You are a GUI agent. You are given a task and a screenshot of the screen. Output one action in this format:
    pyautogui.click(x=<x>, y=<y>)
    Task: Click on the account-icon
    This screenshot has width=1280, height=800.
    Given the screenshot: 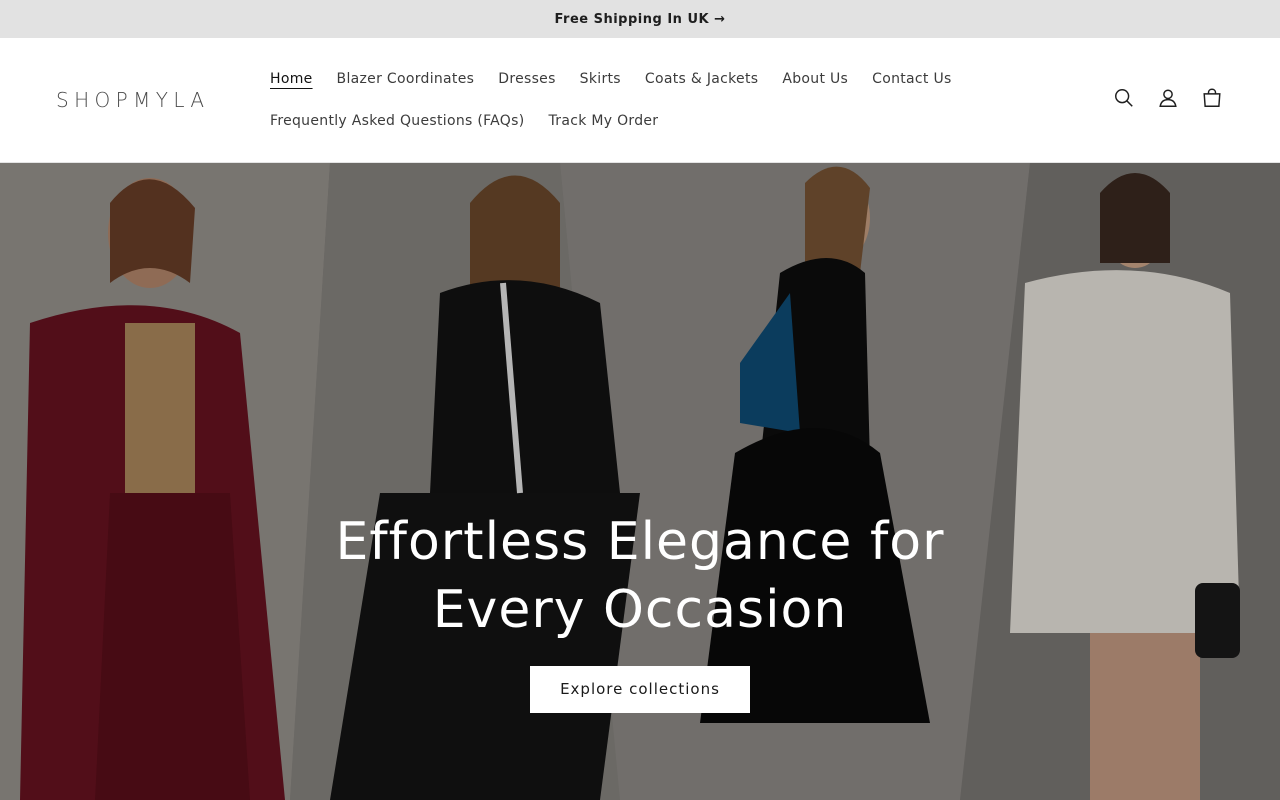 What is the action you would take?
    pyautogui.click(x=1168, y=98)
    